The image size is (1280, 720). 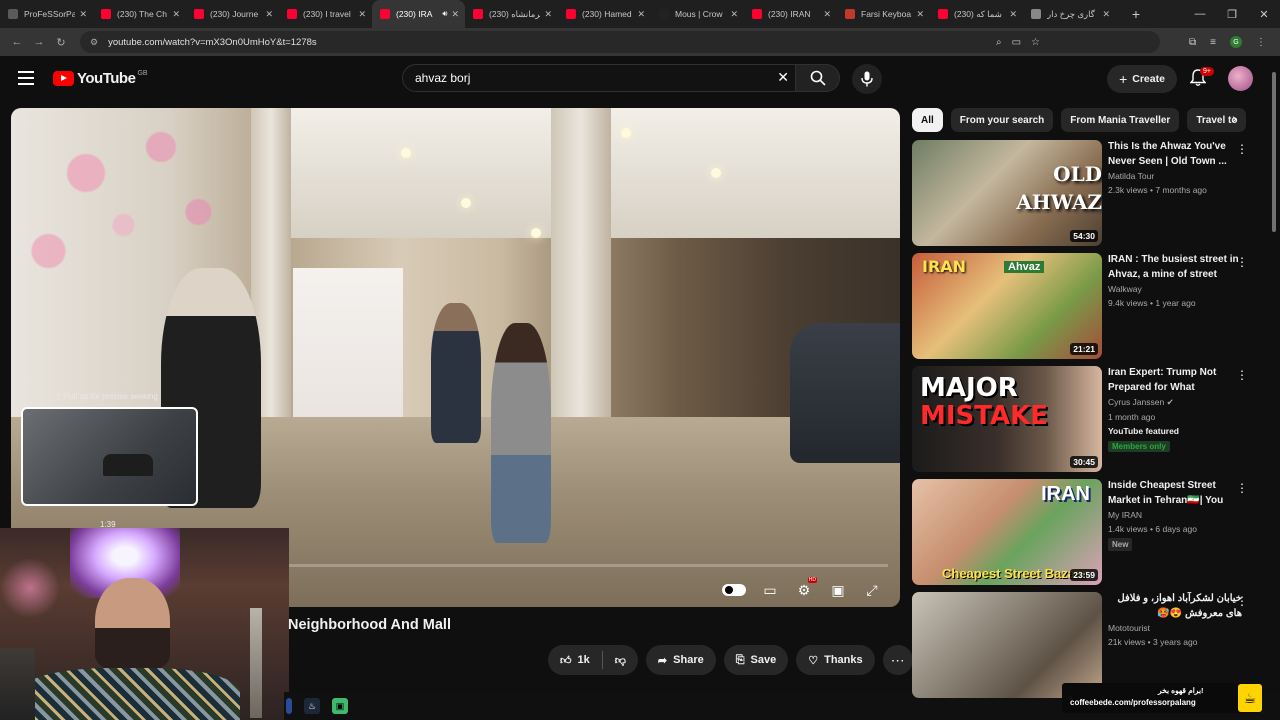 I want to click on new-tab-button: +, so click(x=1136, y=14).